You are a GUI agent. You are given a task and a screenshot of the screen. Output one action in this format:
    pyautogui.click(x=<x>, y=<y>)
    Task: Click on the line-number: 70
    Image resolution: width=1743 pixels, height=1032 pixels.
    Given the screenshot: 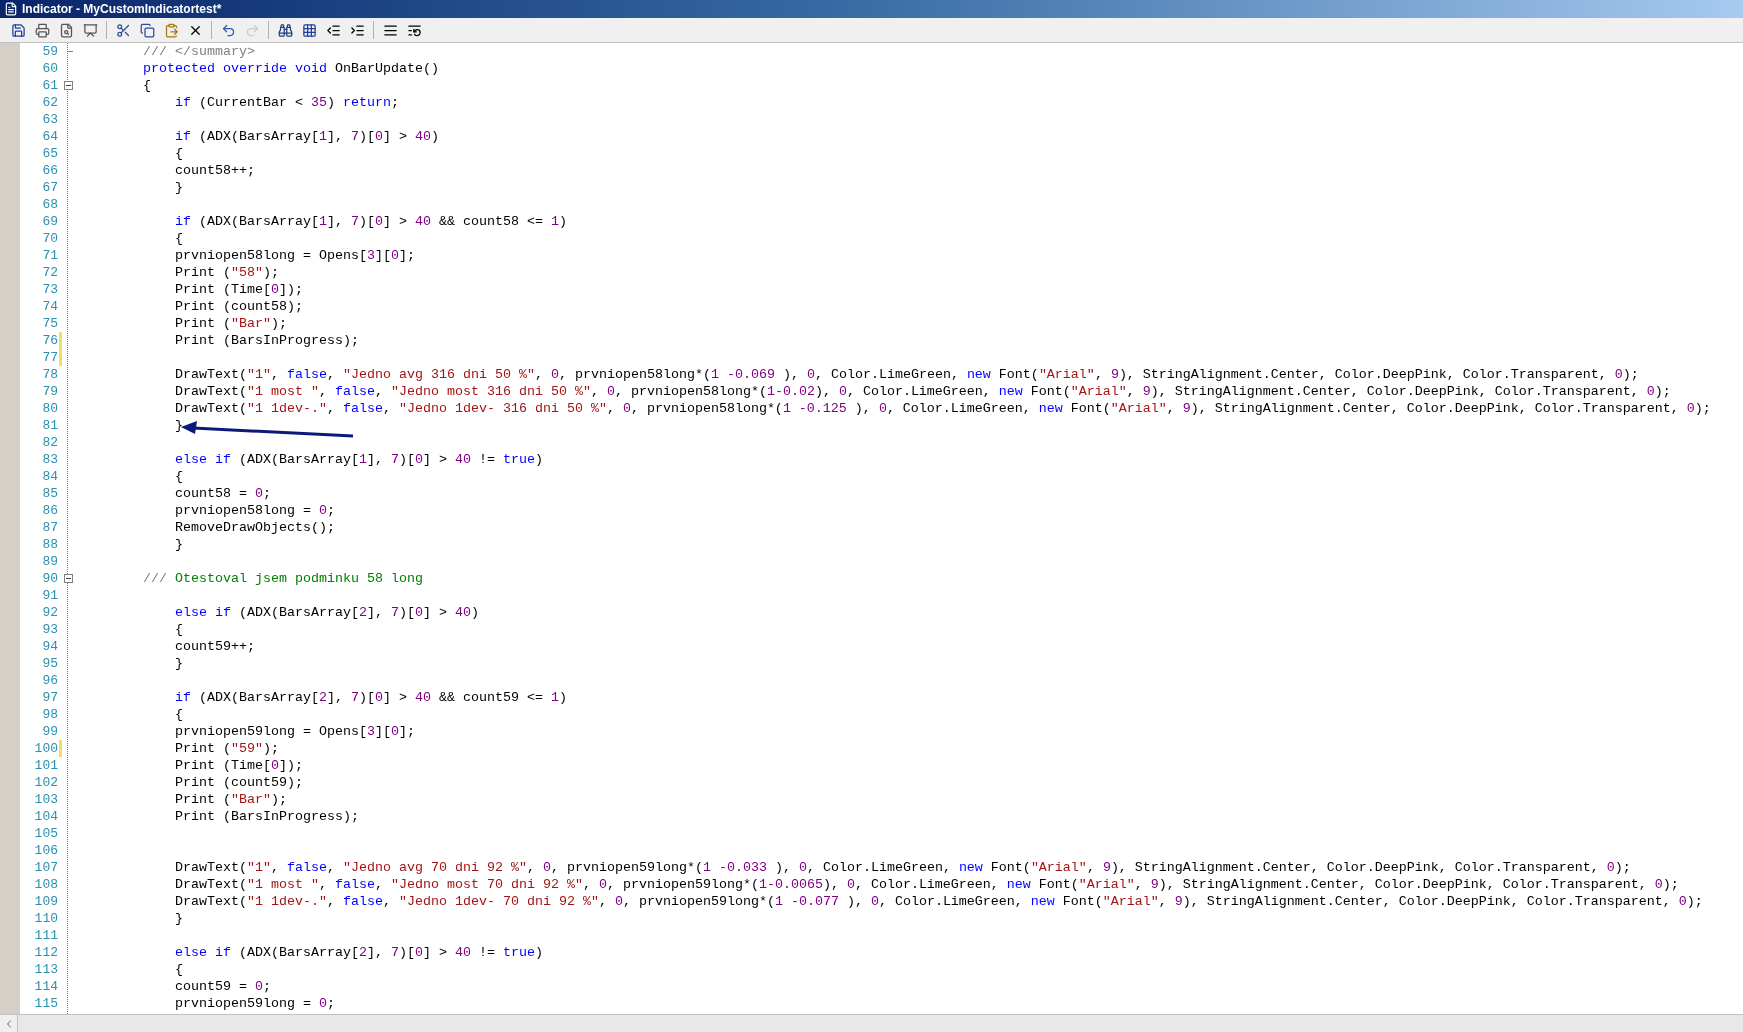 What is the action you would take?
    pyautogui.click(x=49, y=238)
    